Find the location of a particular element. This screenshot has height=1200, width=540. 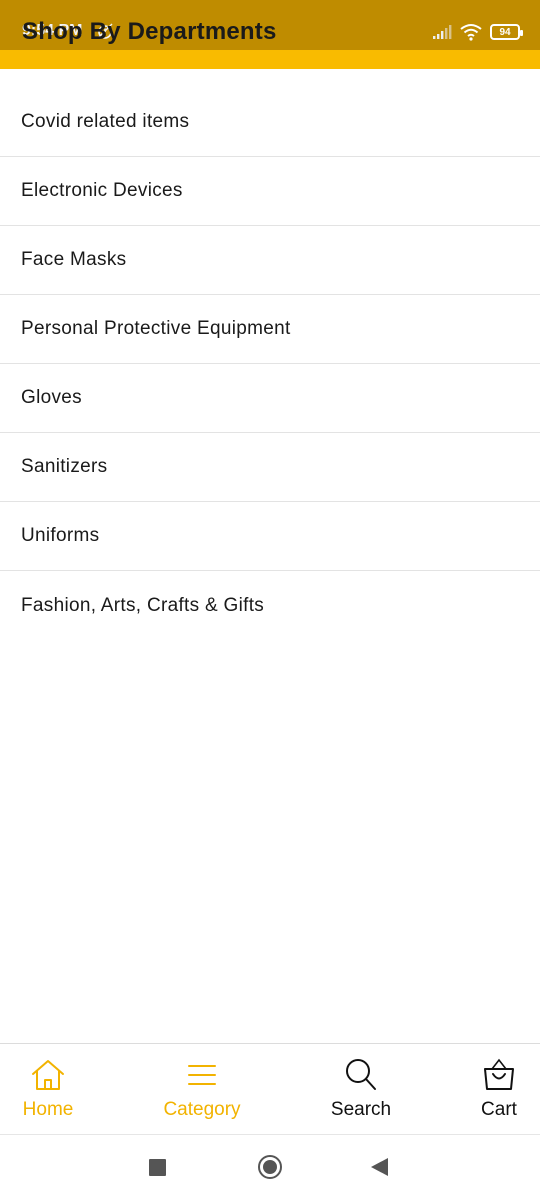

list-item: Covid related items is located at coordinates (270, 122).